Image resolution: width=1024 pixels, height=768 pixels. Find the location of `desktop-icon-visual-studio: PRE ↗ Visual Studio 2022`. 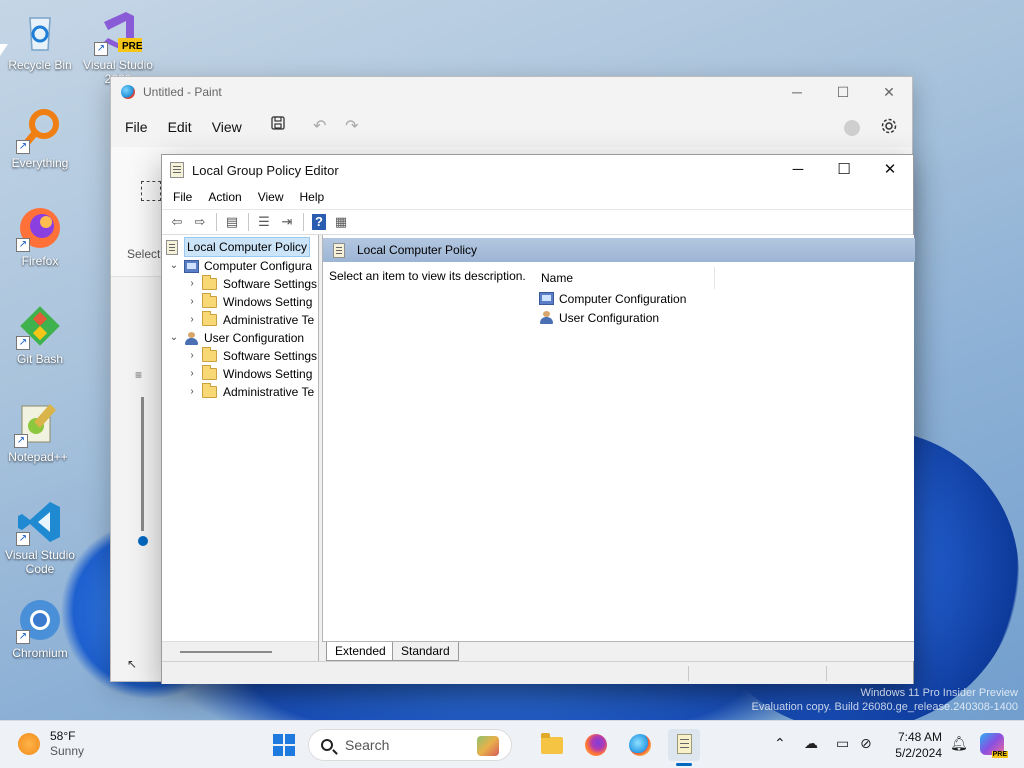

desktop-icon-visual-studio: PRE ↗ Visual Studio 2022 is located at coordinates (118, 47).